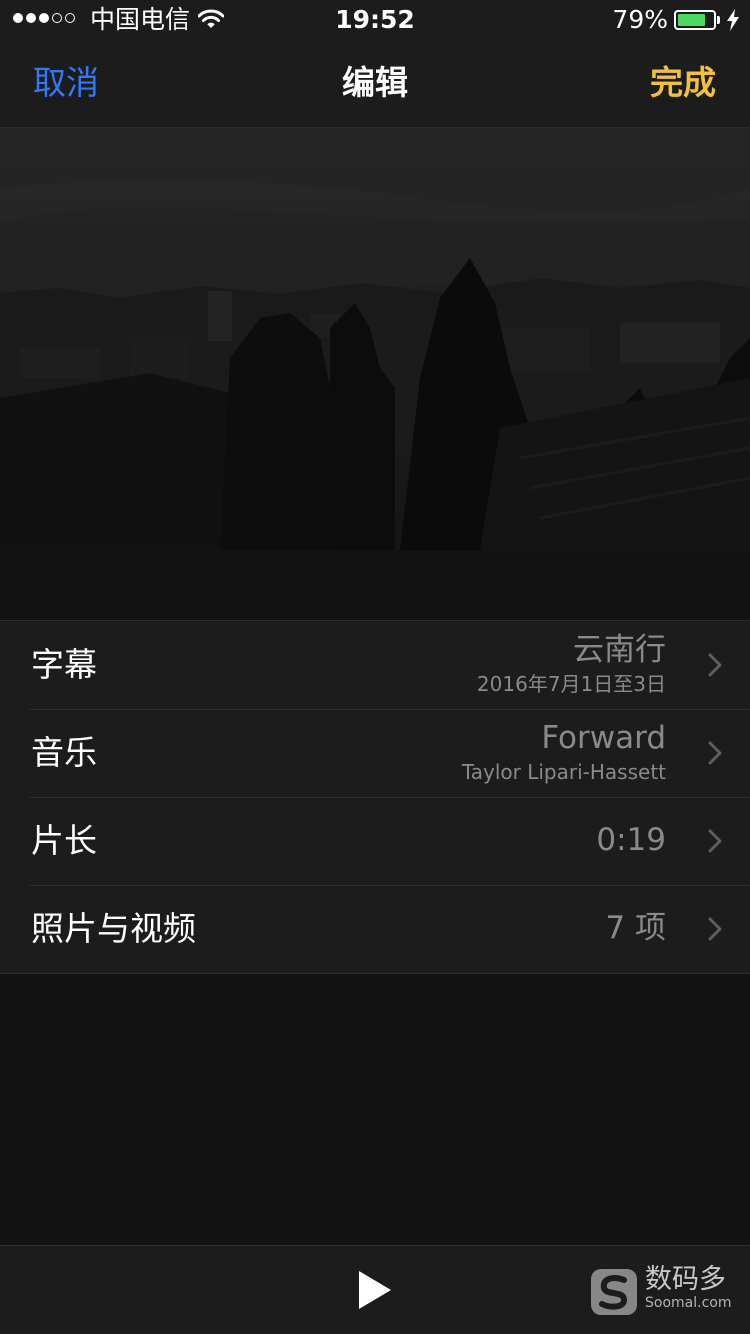 The height and width of the screenshot is (1334, 750). I want to click on navigation-bar: 取消 编辑 完成, so click(375, 84).